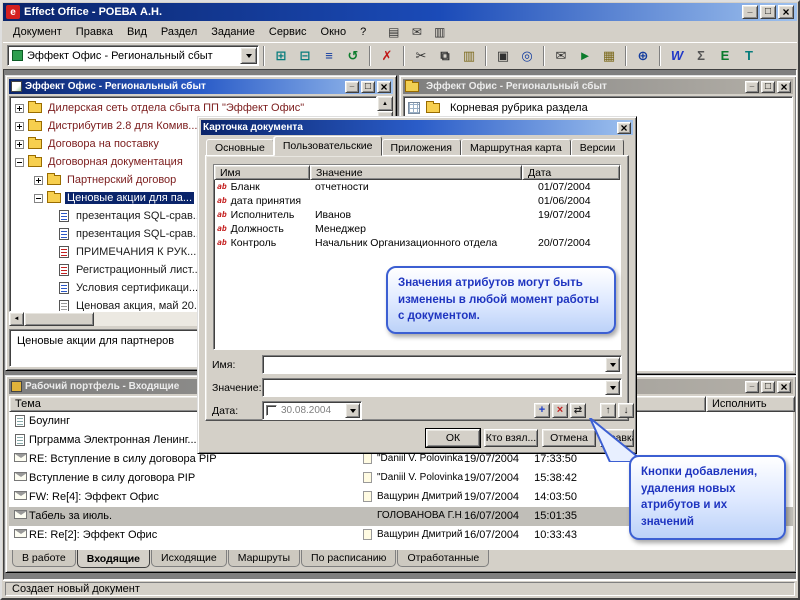 The image size is (800, 600). I want to click on menu-section: Раздел, so click(179, 32).